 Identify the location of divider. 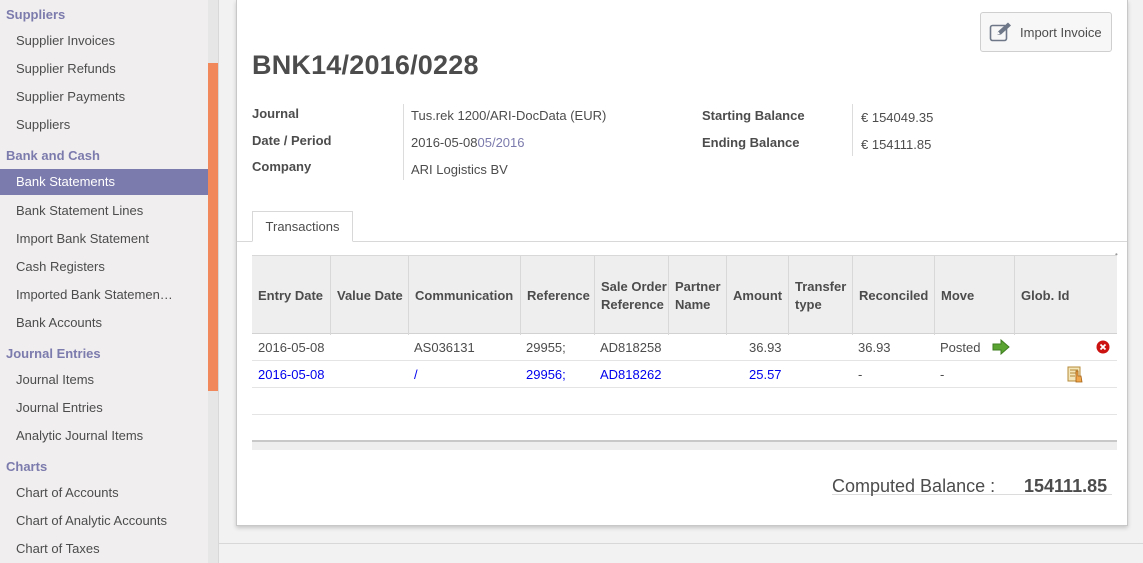
(681, 543).